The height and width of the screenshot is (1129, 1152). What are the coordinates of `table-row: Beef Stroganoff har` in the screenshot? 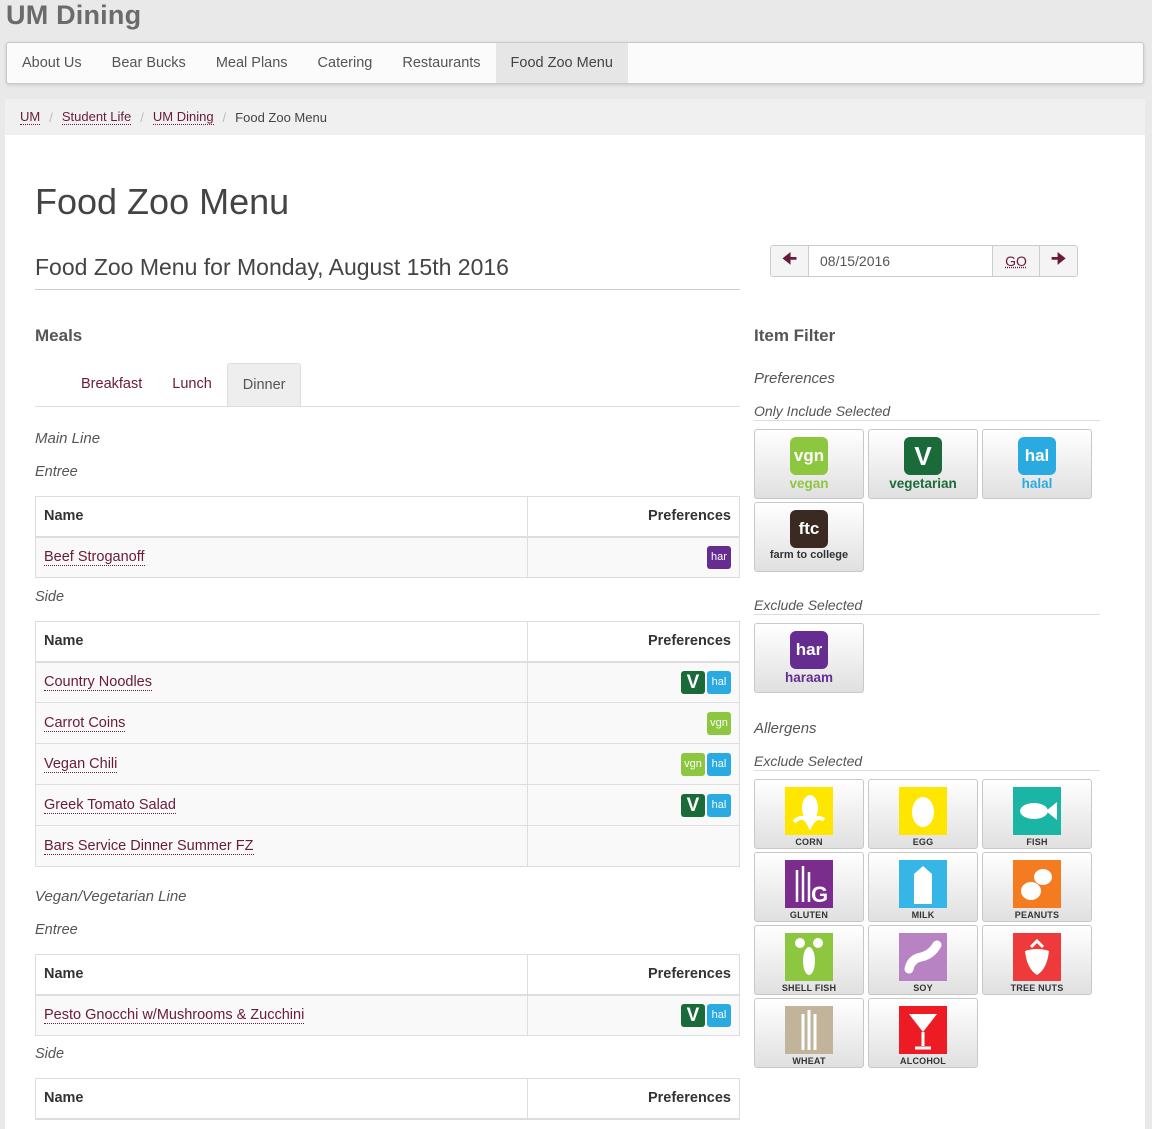 It's located at (387, 557).